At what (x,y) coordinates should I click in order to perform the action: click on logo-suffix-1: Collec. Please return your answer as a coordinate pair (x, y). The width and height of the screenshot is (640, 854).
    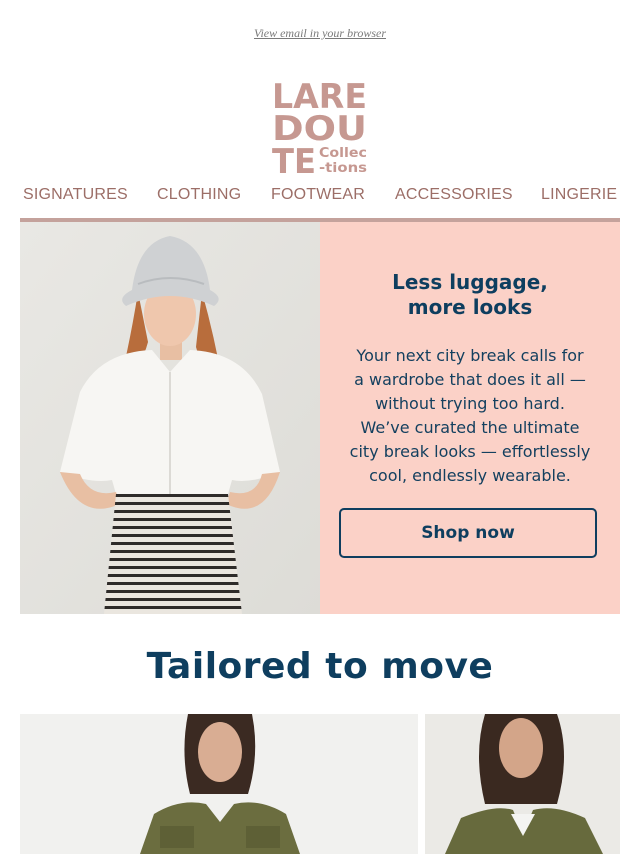
    Looking at the image, I should click on (343, 153).